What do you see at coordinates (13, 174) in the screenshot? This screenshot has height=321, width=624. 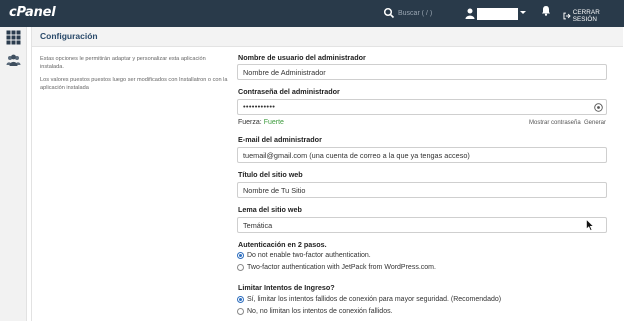 I see `left-sidebar` at bounding box center [13, 174].